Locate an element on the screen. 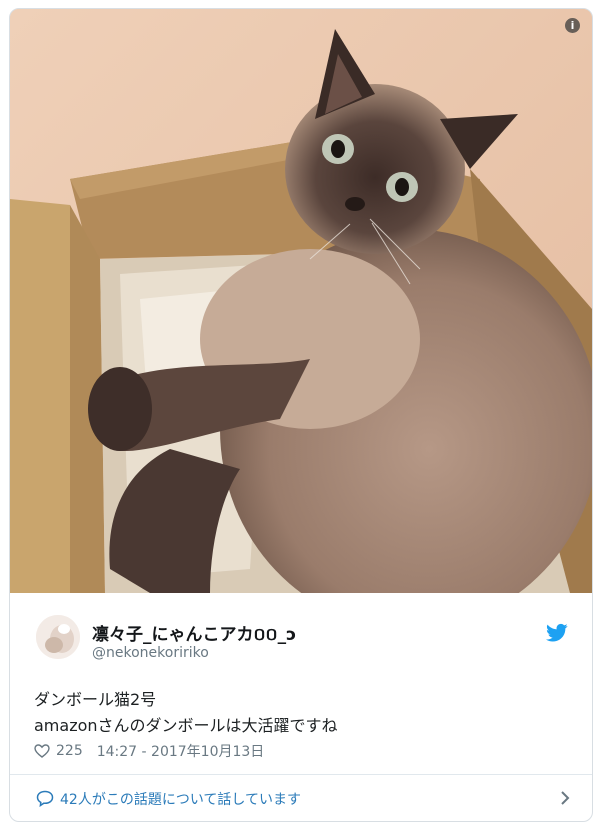  like-count: 225 is located at coordinates (69, 751).